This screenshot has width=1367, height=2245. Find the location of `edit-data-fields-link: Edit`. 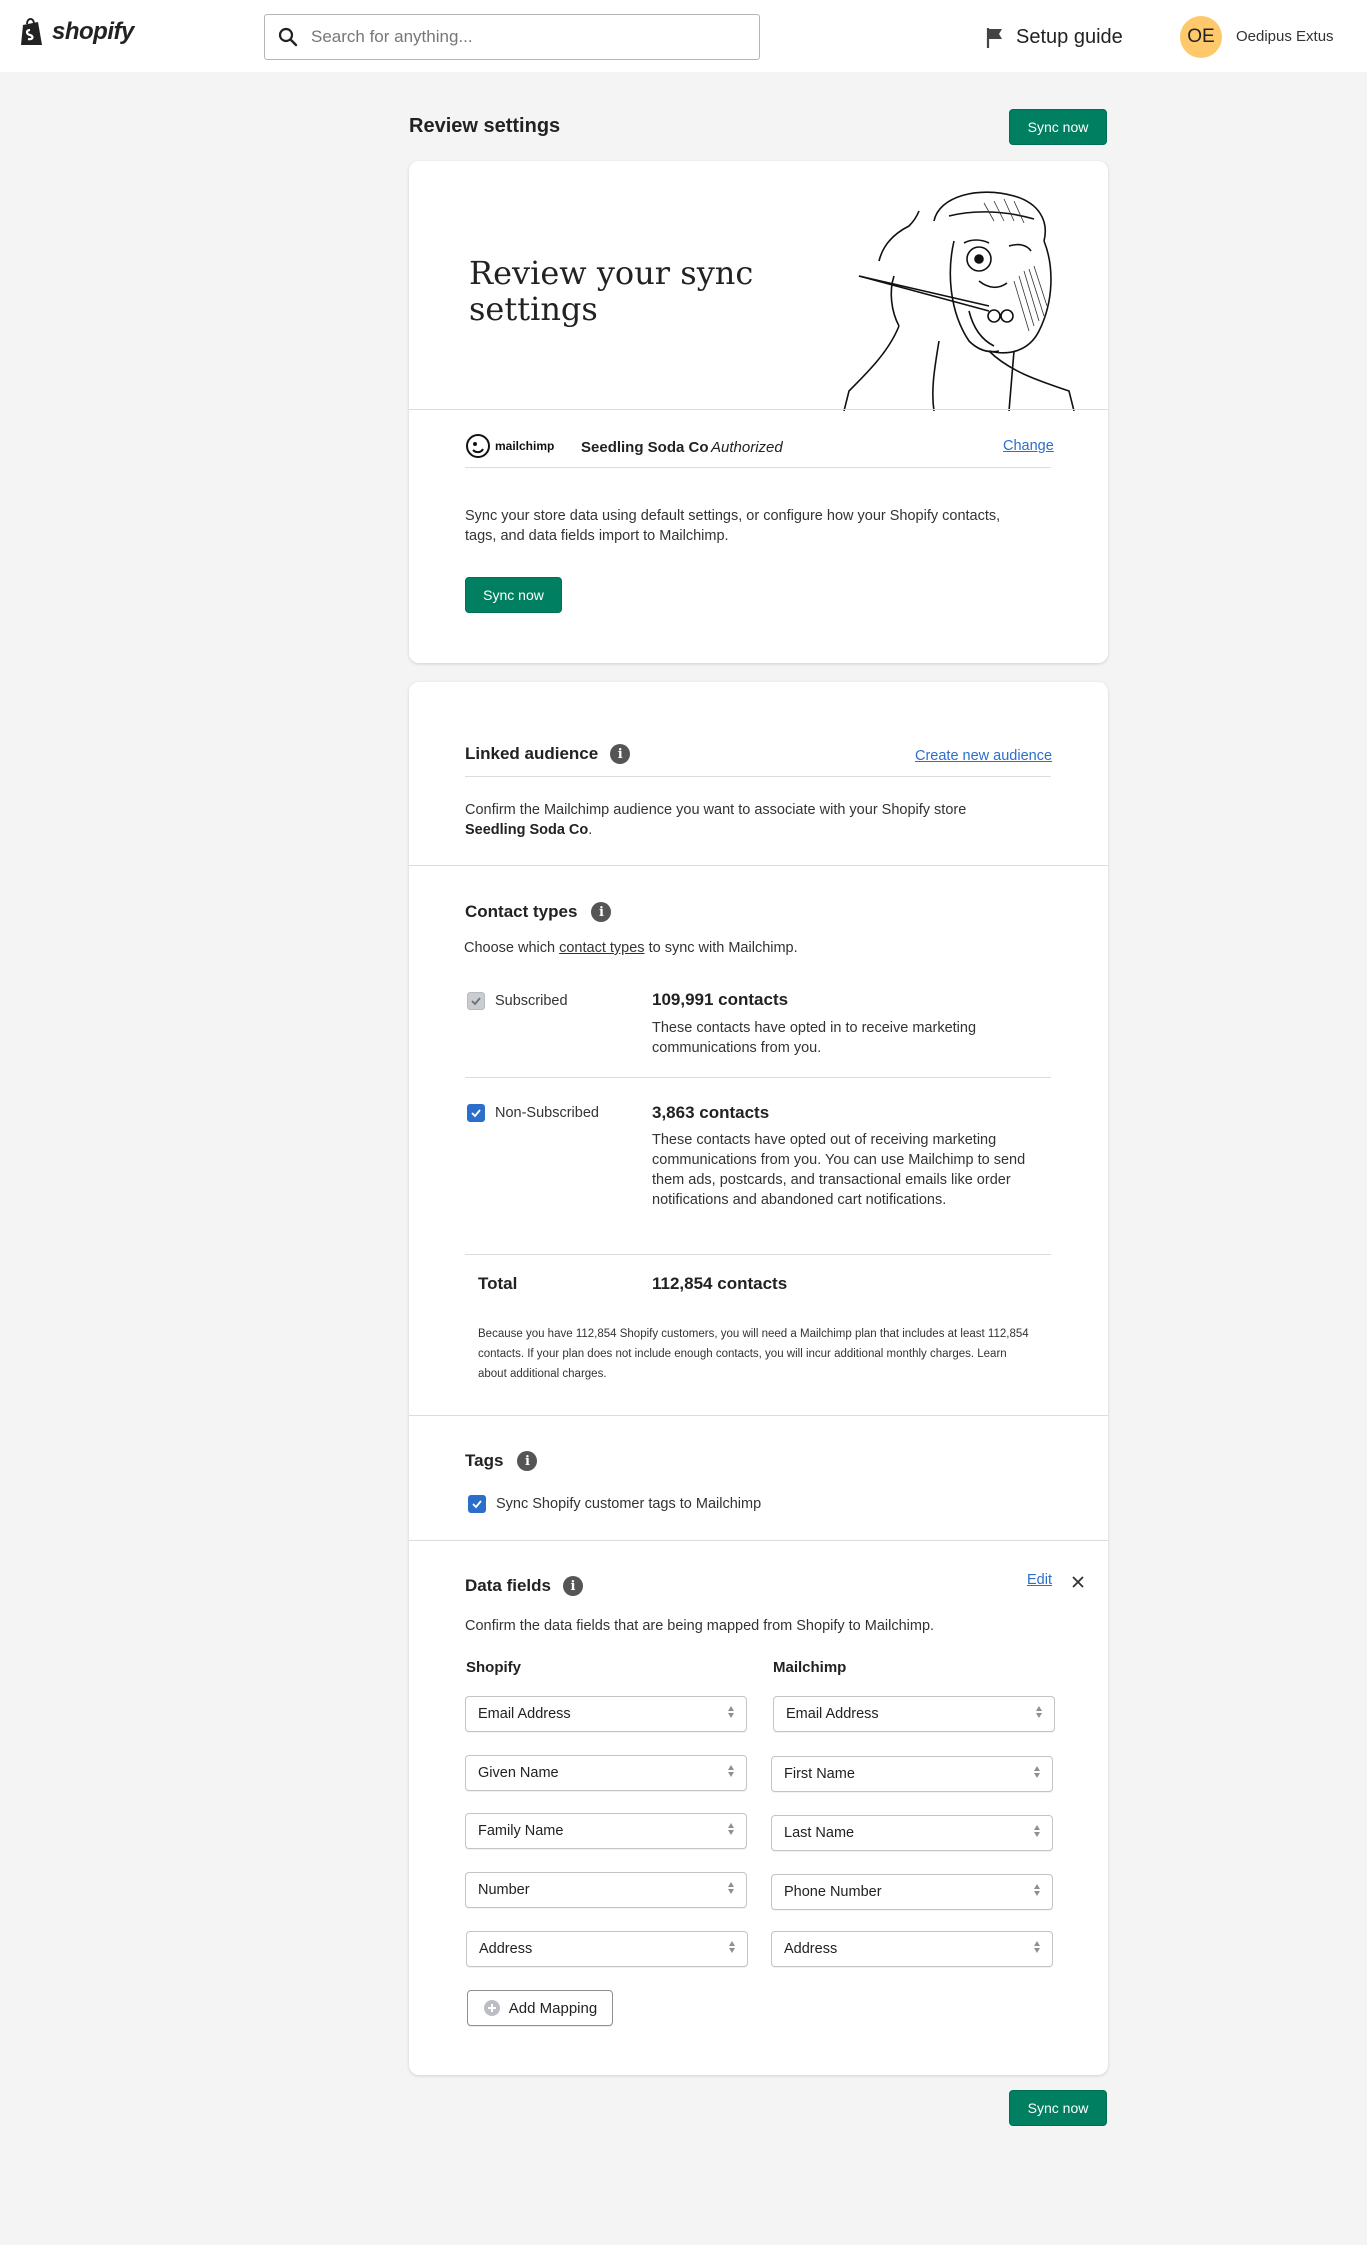

edit-data-fields-link: Edit is located at coordinates (1039, 1580).